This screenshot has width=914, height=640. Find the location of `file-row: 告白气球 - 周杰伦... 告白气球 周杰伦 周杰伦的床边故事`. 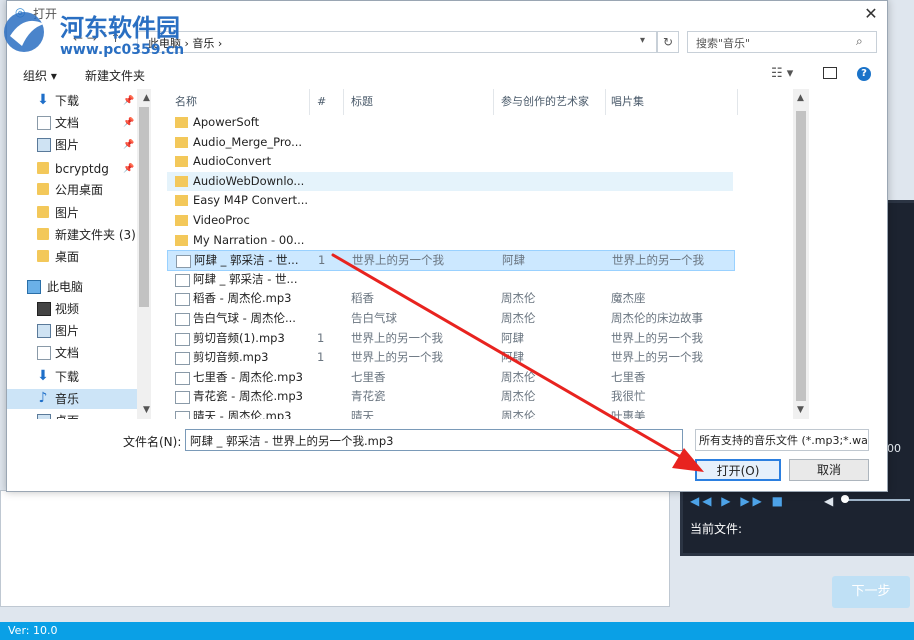

file-row: 告白气球 - 周杰伦... 告白气球 周杰伦 周杰伦的床边故事 is located at coordinates (450, 318).